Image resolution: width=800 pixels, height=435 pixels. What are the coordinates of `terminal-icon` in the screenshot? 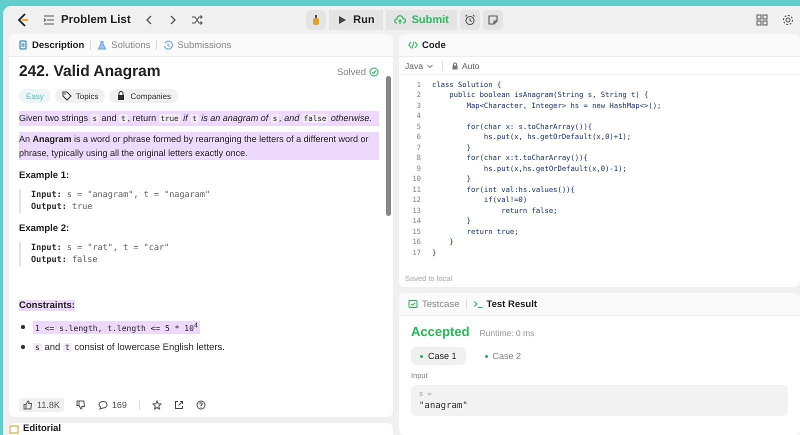 It's located at (477, 304).